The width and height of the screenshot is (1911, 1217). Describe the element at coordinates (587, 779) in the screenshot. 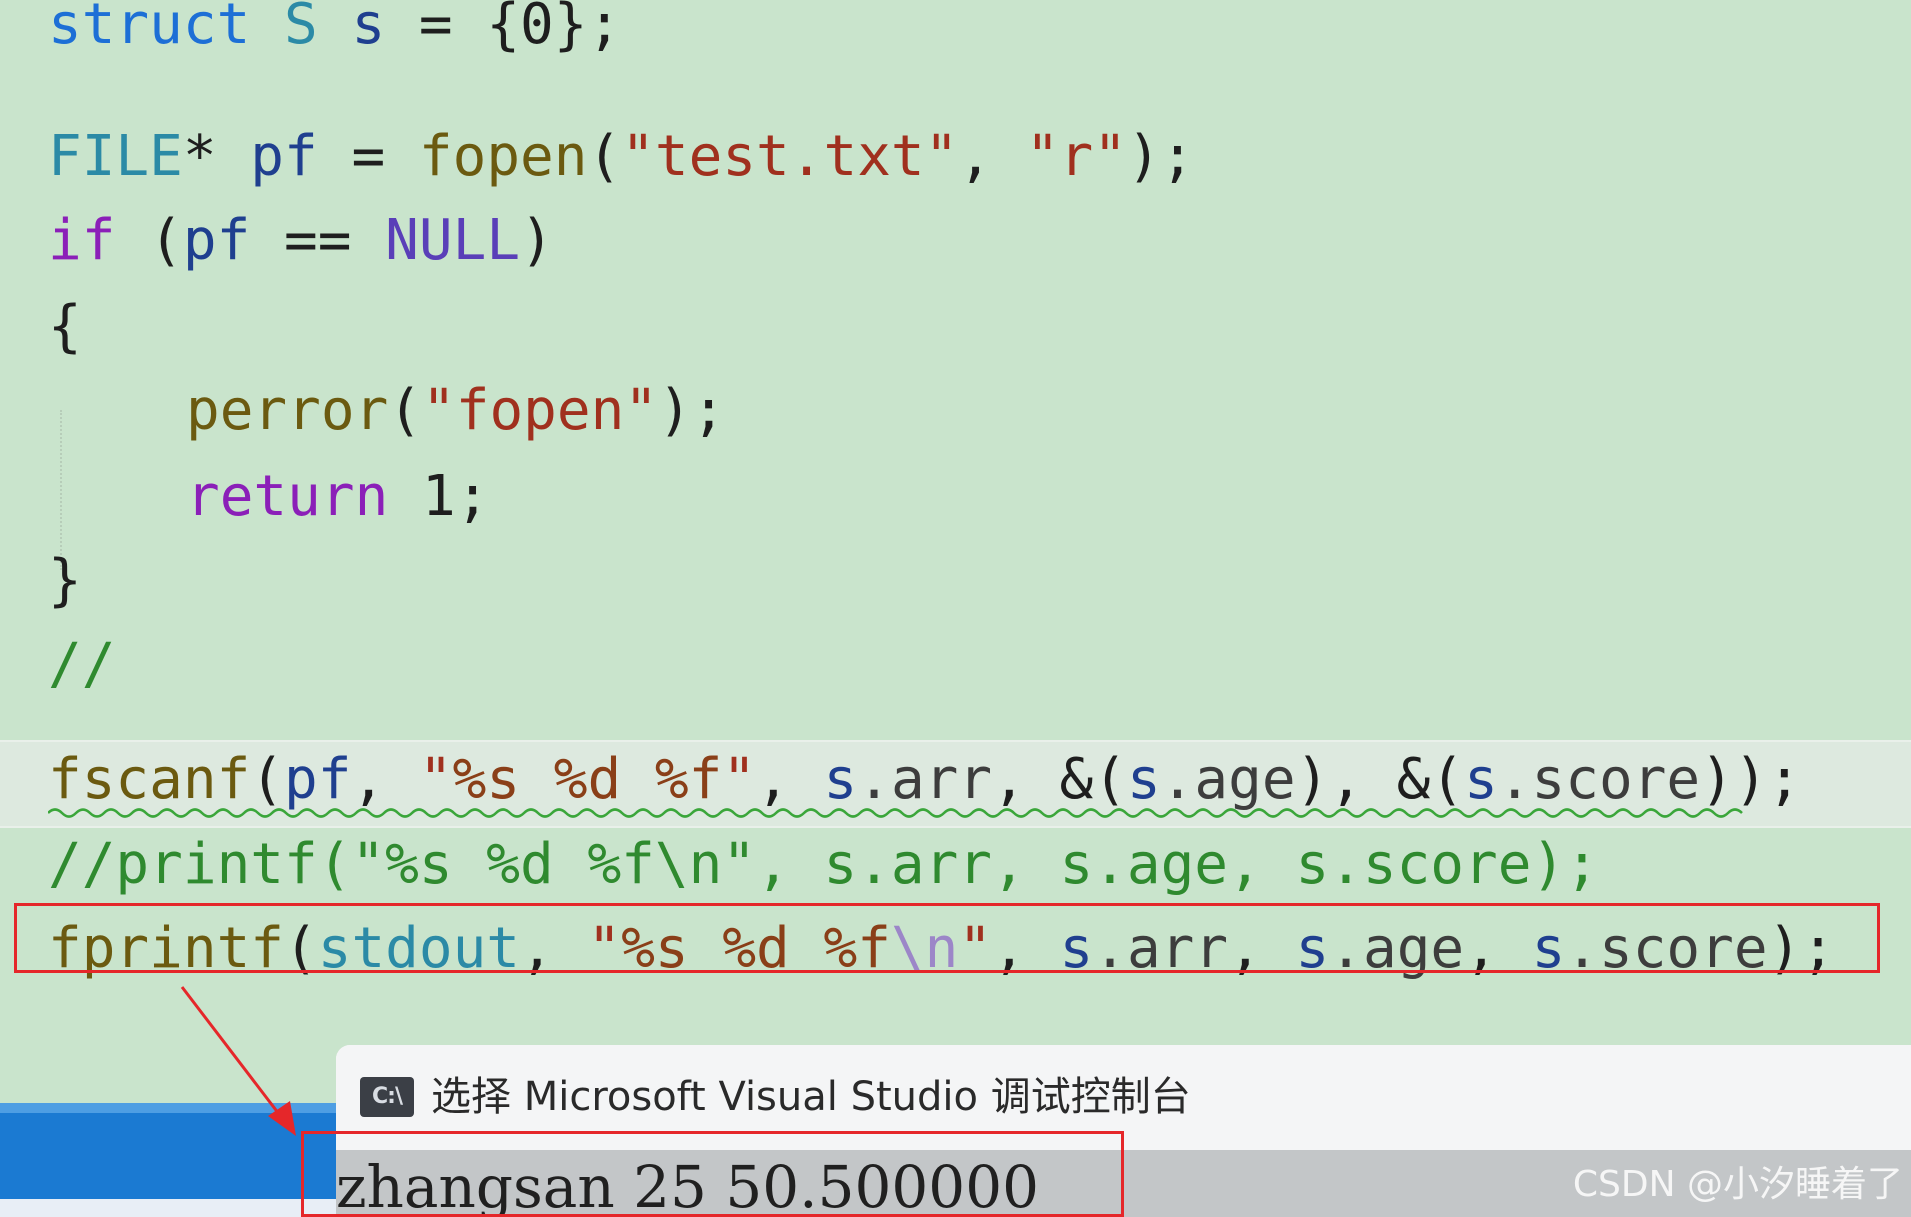

I see `format-specifier: %d` at that location.